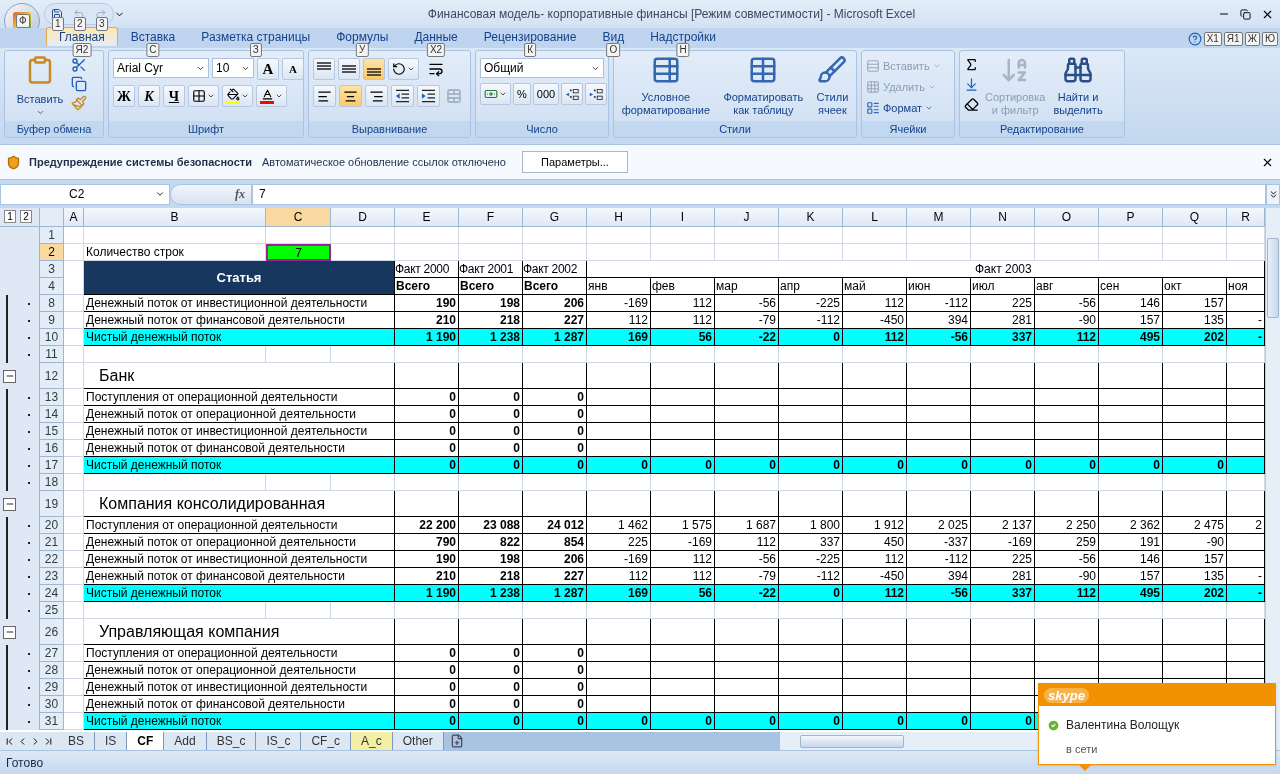  I want to click on row-header: 15, so click(52, 431).